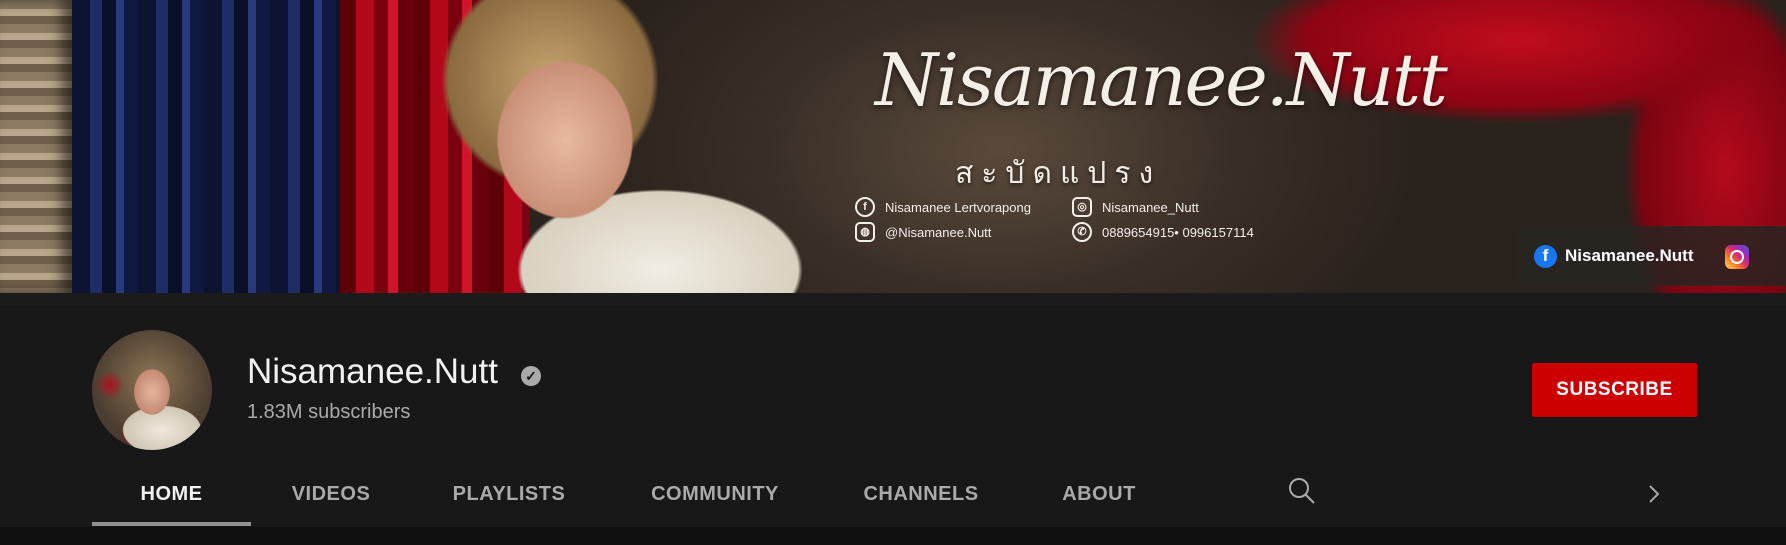 The width and height of the screenshot is (1786, 545). What do you see at coordinates (1178, 232) in the screenshot?
I see `banner-contact-phone-text: 0889654915• 0996157114` at bounding box center [1178, 232].